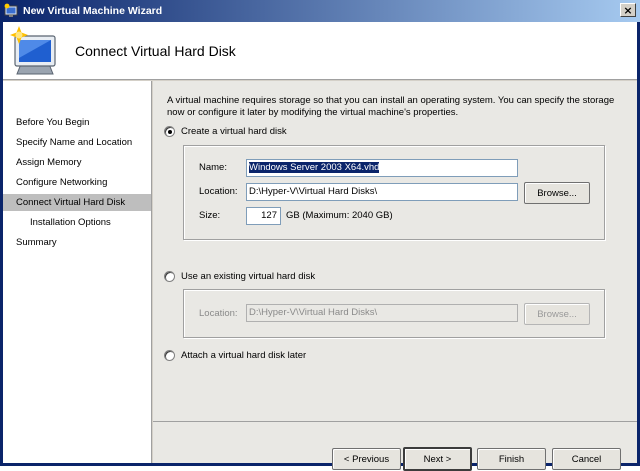 The image size is (640, 471). I want to click on vhd-location-input: D:\Hyper-V\Virtual Hard Disks\, so click(382, 192).